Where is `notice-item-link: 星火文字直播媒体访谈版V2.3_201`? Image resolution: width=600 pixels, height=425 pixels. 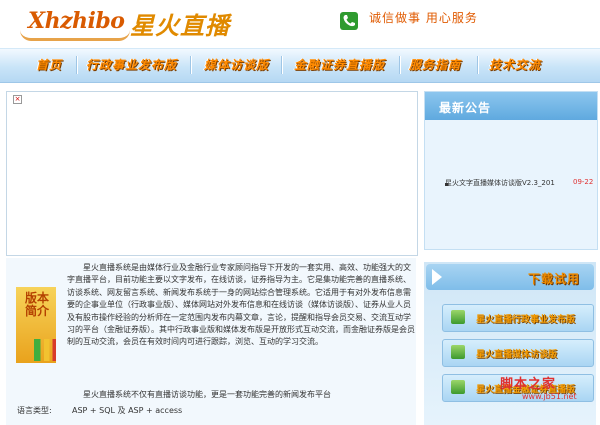
notice-item-link: 星火文字直播媒体访谈版V2.3_201 is located at coordinates (500, 183).